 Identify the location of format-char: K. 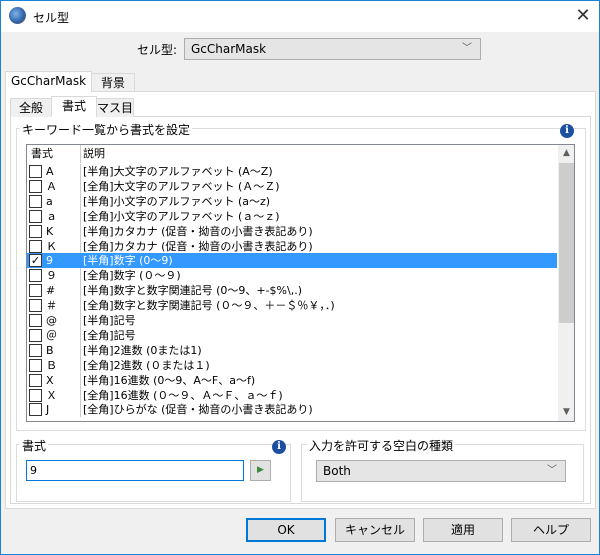
(50, 231).